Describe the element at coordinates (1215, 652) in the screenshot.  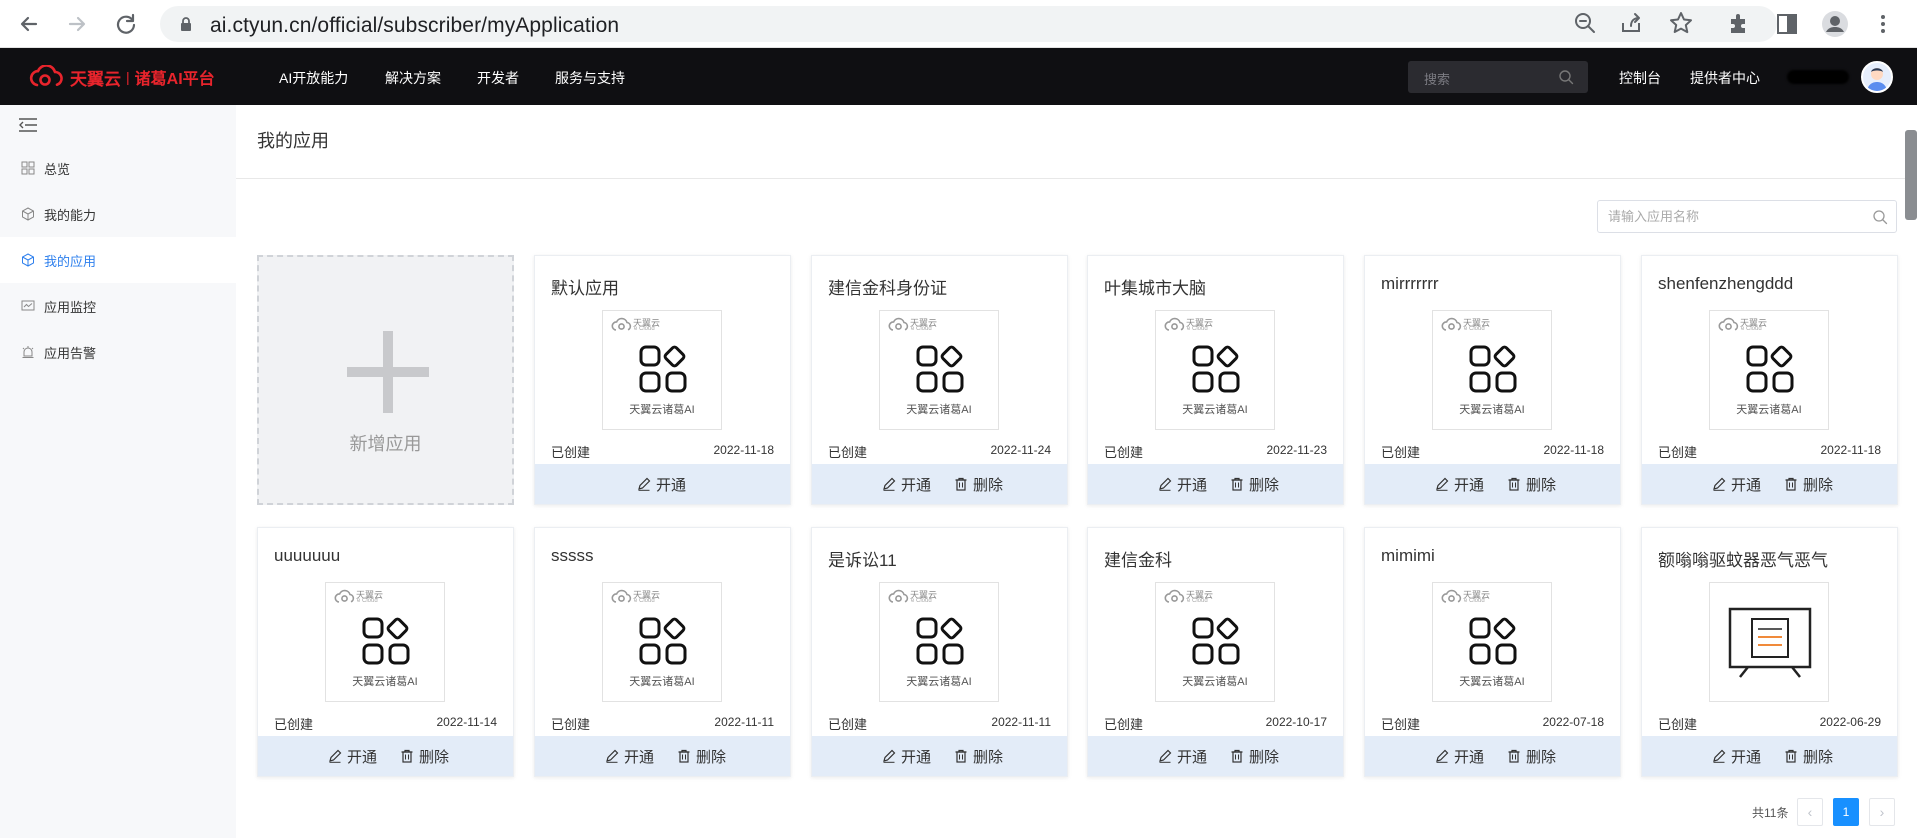
I see `application-card: 建信金科 天翼云 e Cloud 天翼云诸葛AI 已创建 2022-10-17 开通 删除` at that location.